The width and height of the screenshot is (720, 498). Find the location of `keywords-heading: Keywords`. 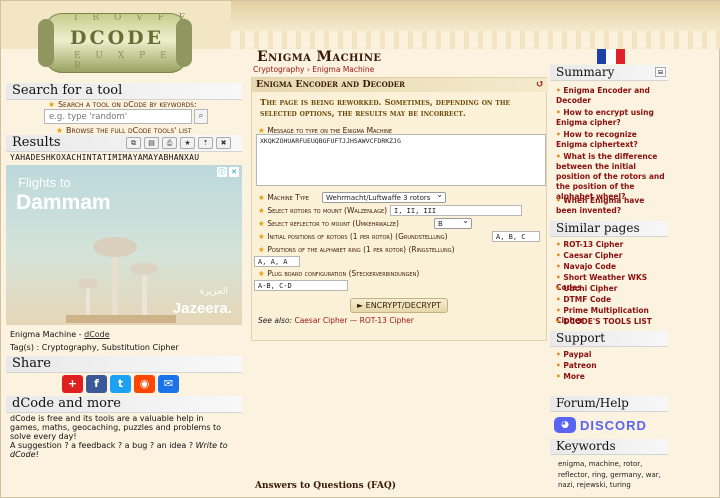

keywords-heading: Keywords is located at coordinates (609, 447).